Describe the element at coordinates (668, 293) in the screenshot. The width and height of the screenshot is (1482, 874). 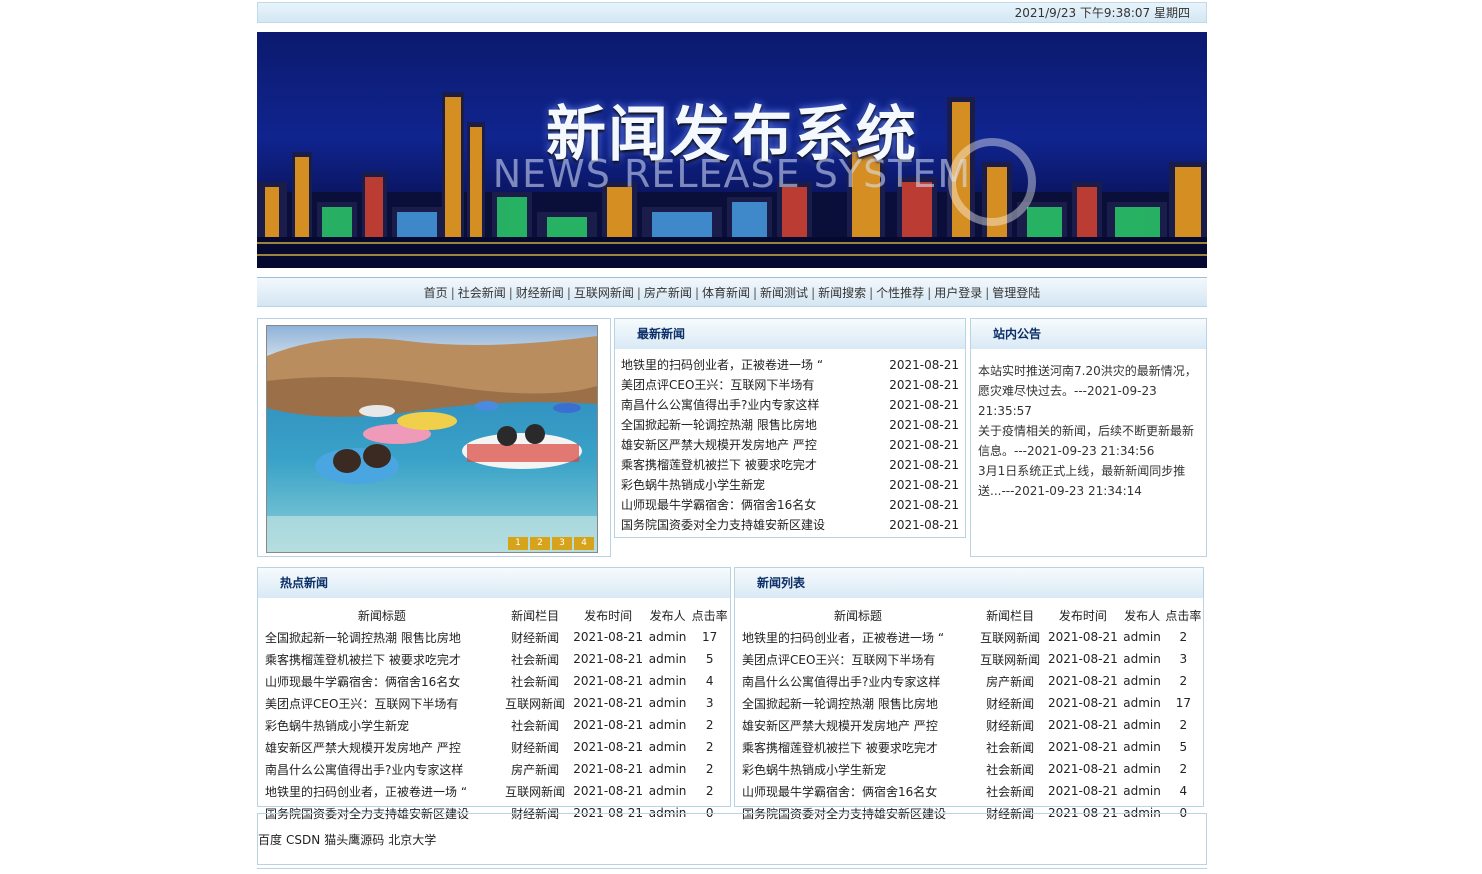
I see `nav-item-realestate: 房产新闻` at that location.